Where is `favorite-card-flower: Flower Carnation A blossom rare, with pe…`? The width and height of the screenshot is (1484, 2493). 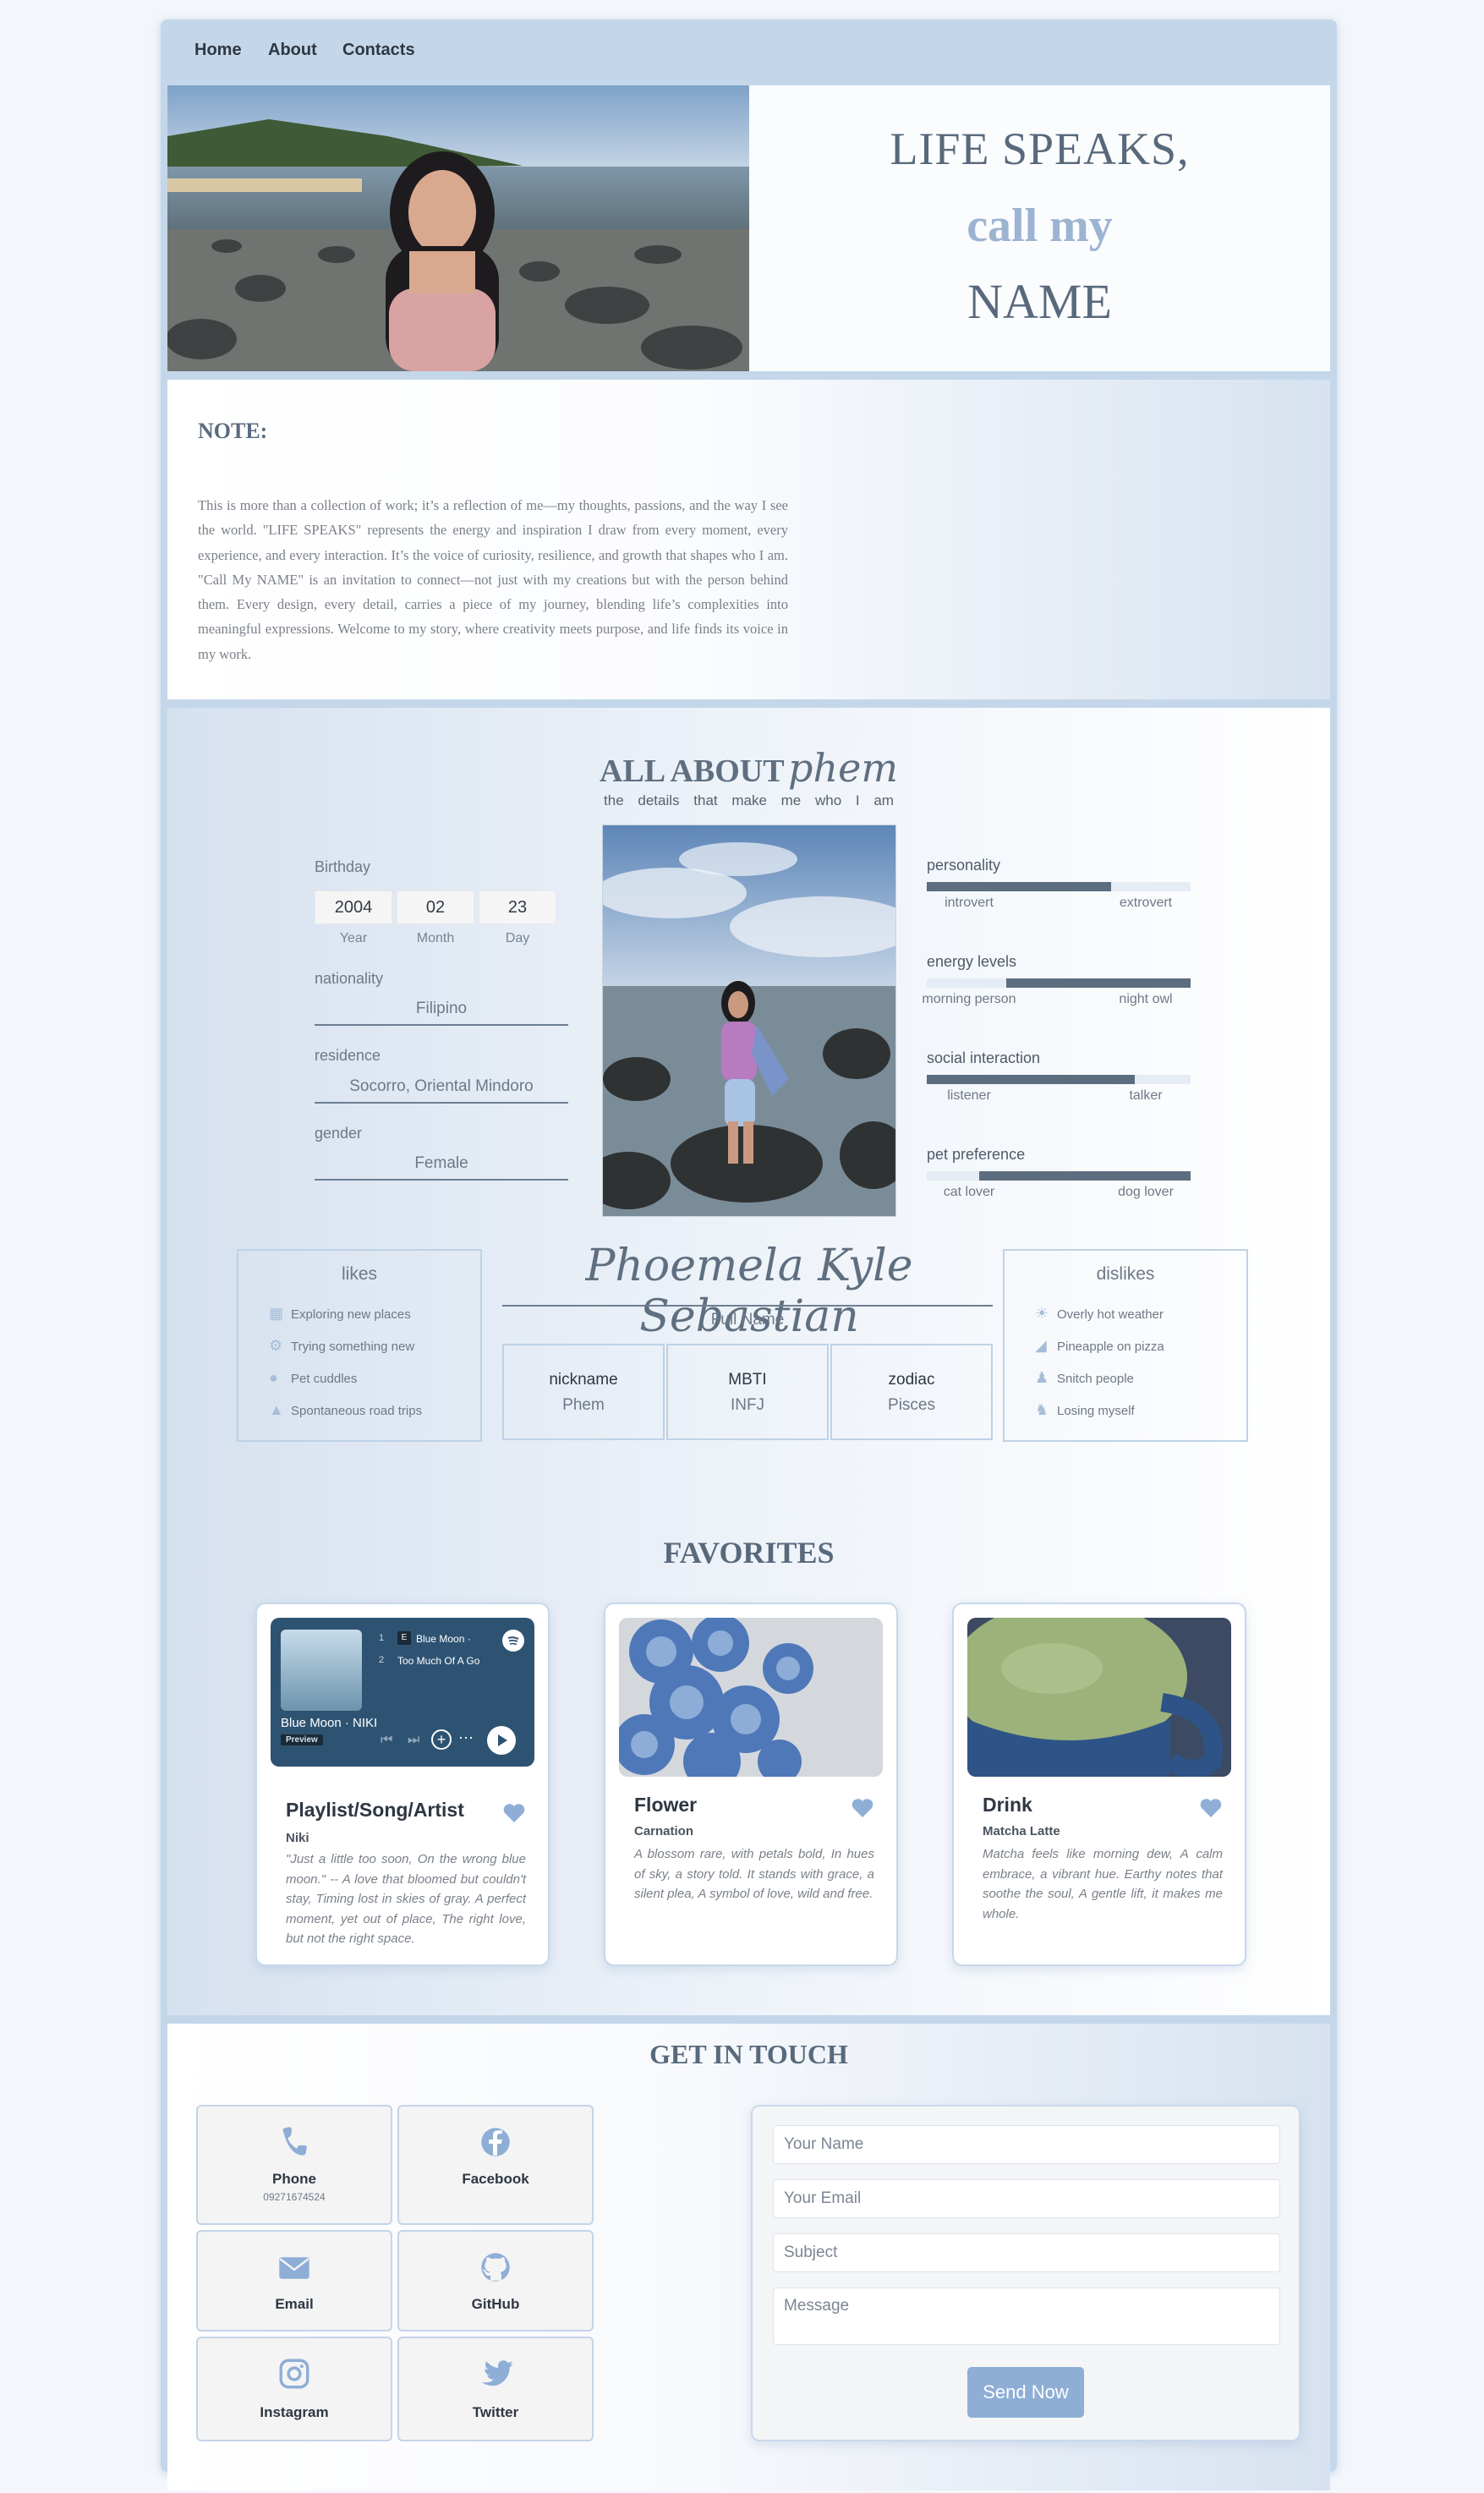
favorite-card-flower: Flower Carnation A blossom rare, with pe… is located at coordinates (751, 1784).